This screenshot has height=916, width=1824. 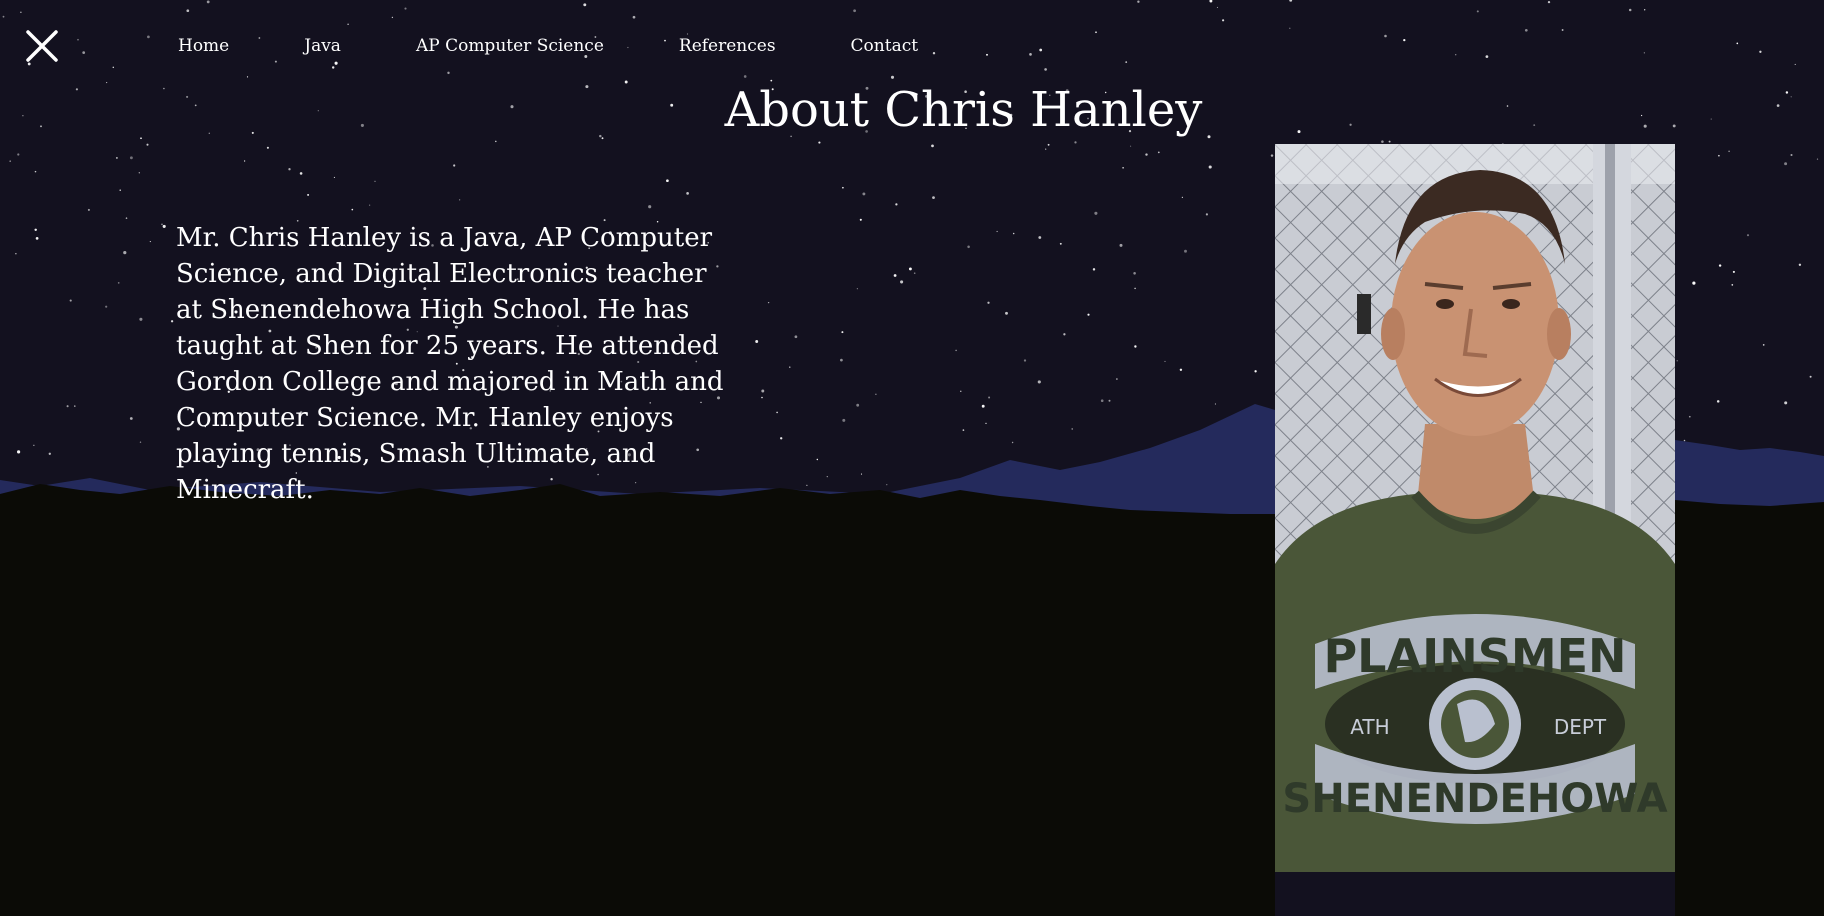 I want to click on nav-home-link: Home, so click(x=203, y=46).